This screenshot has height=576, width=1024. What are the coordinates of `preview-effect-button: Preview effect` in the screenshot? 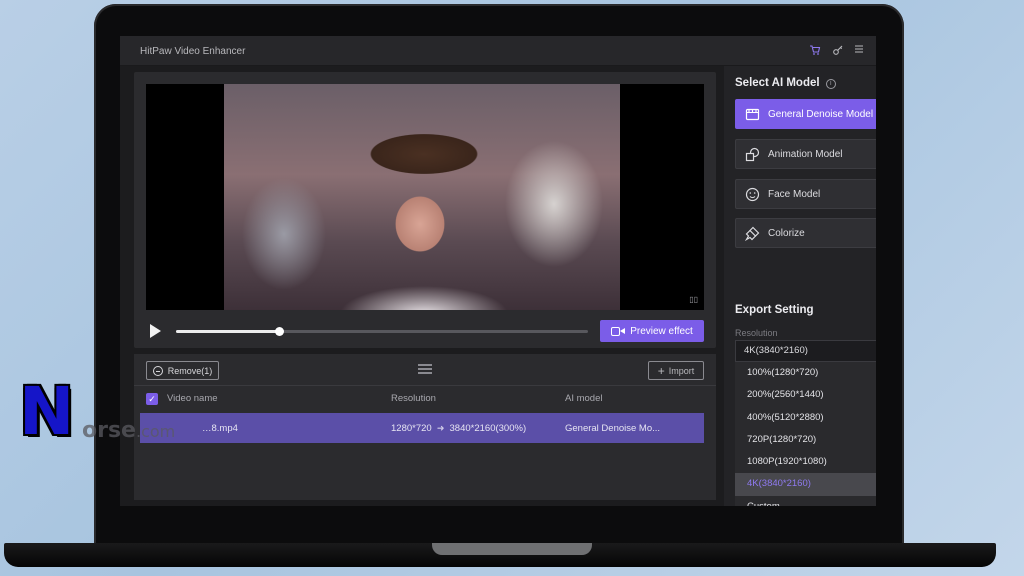 It's located at (652, 331).